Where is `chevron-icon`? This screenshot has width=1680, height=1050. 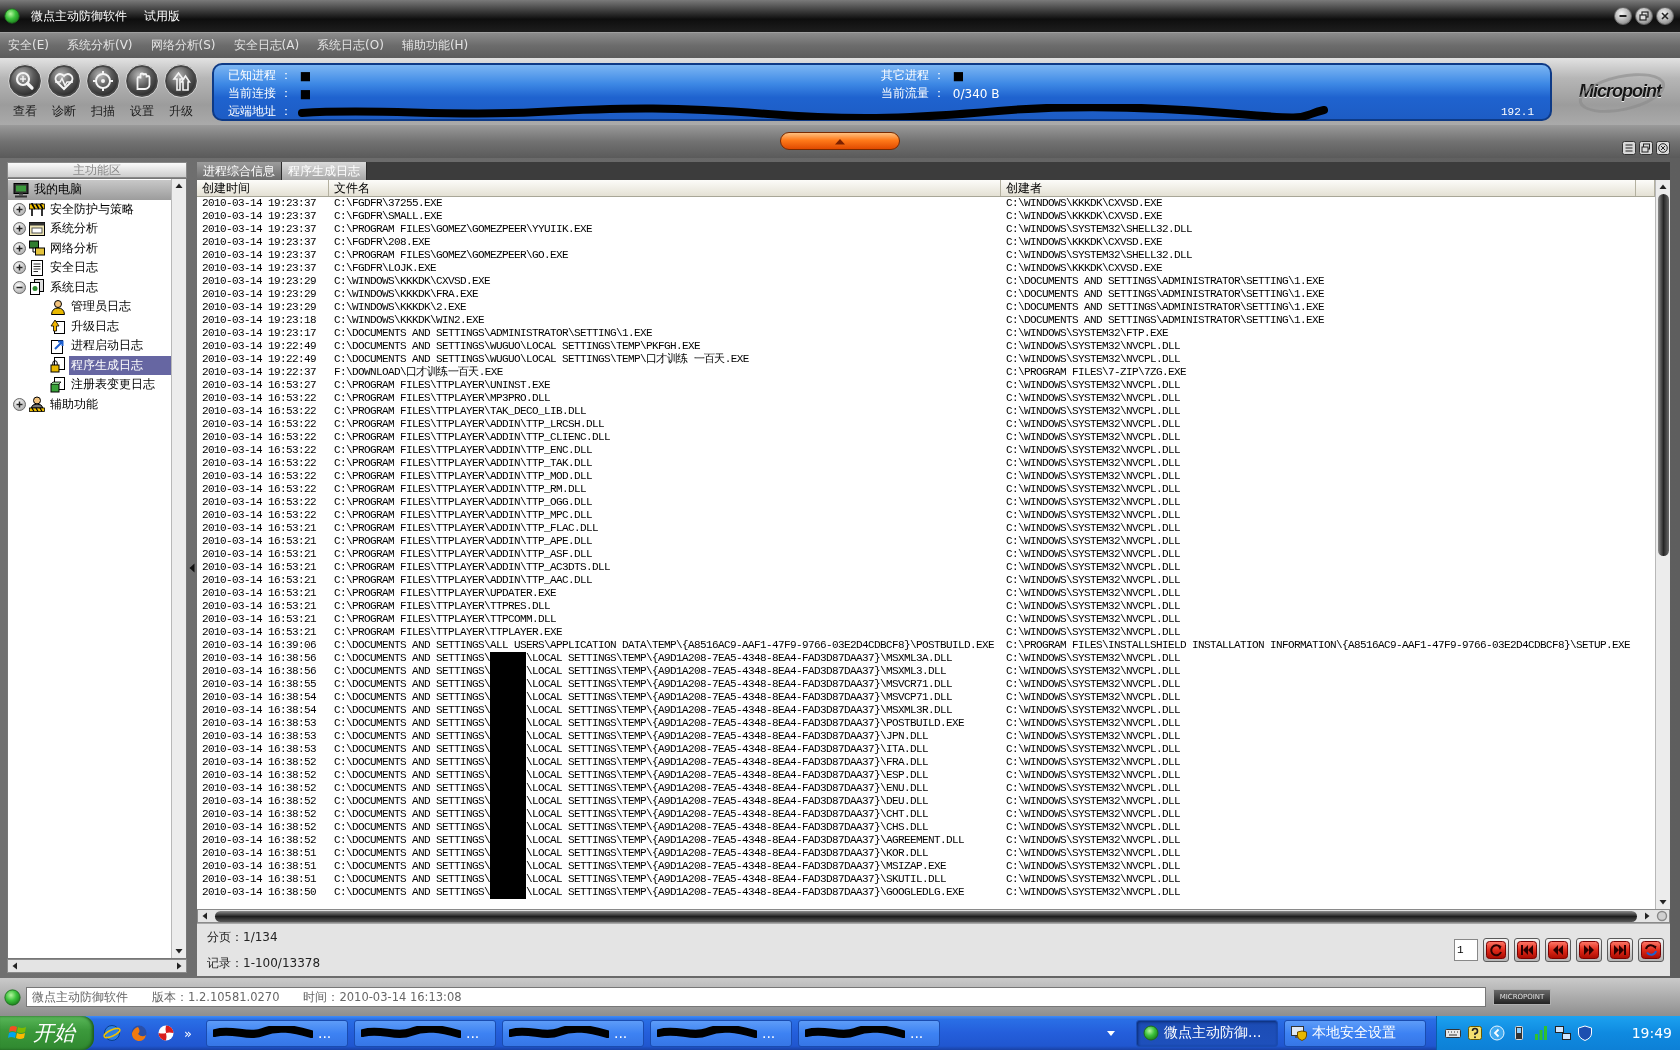
chevron-icon is located at coordinates (1497, 1033).